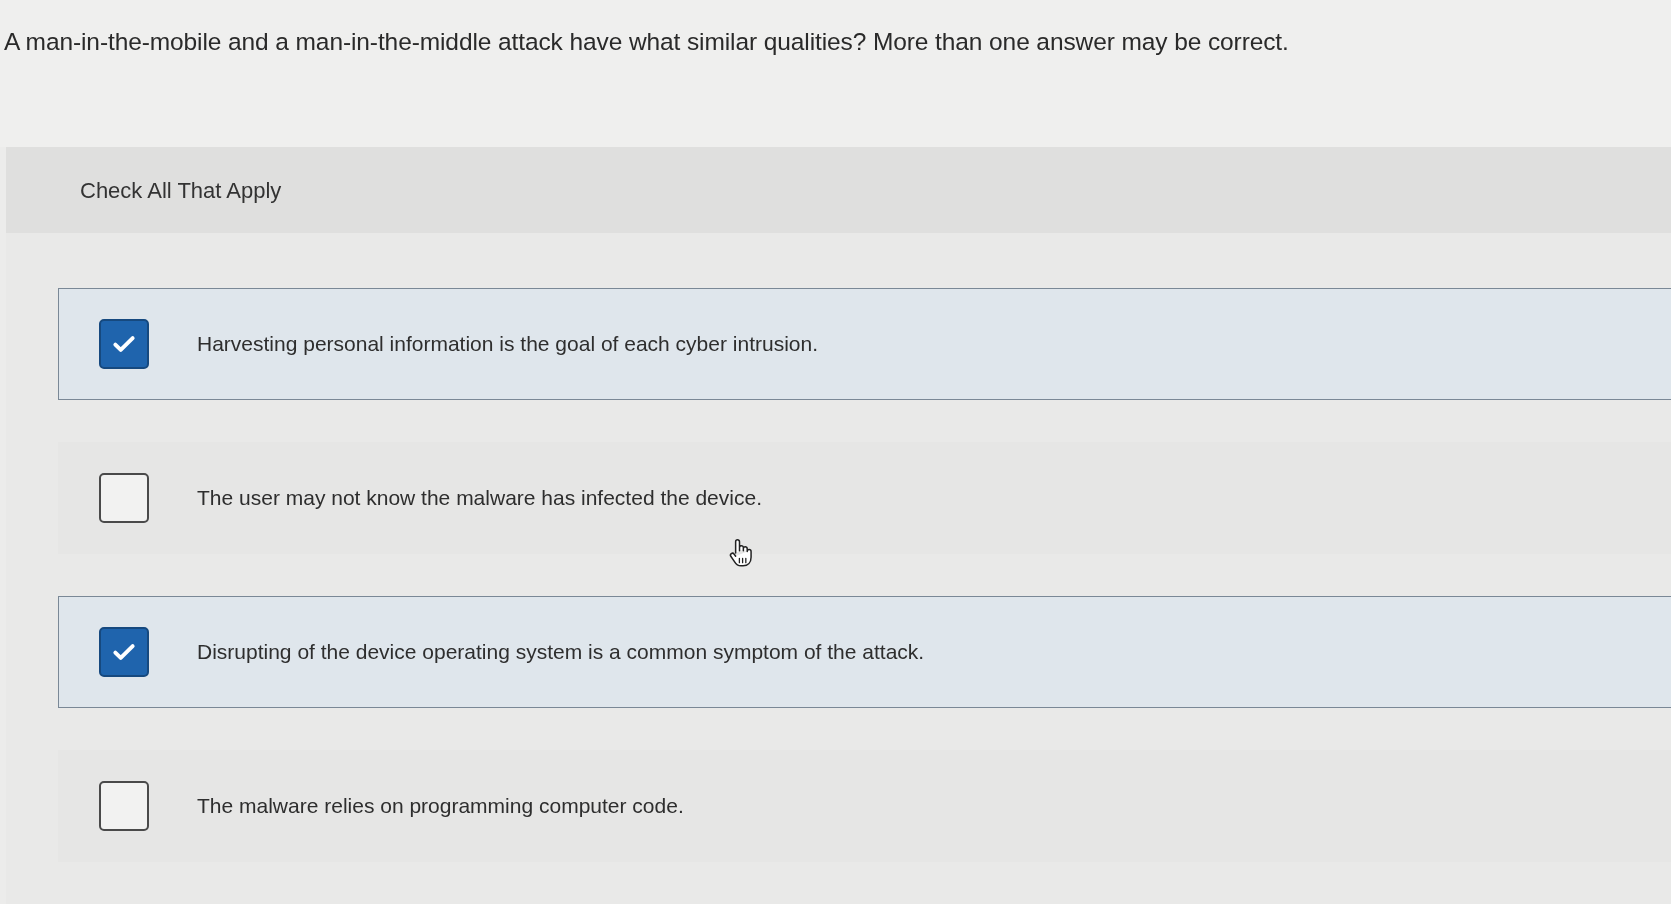 The width and height of the screenshot is (1671, 904). What do you see at coordinates (561, 652) in the screenshot?
I see `option-text: Disrupting of the device operating system is a common symptom of the attack.` at bounding box center [561, 652].